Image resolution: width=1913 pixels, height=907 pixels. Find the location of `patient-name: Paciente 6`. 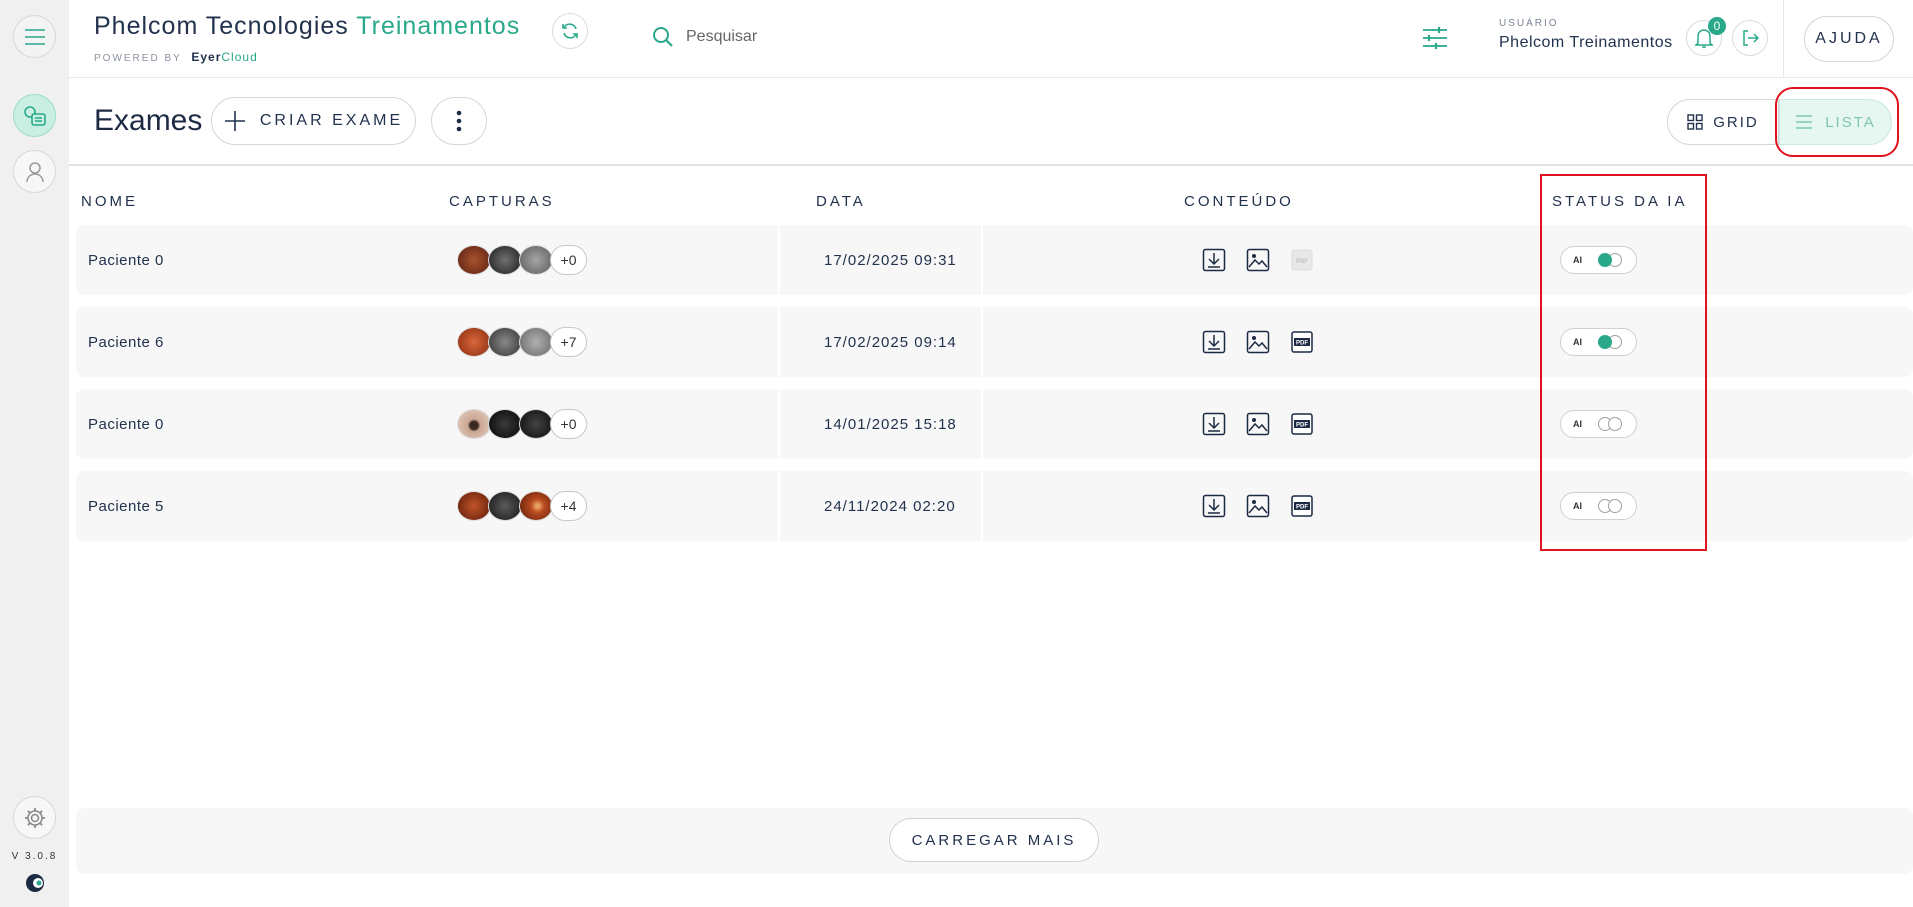

patient-name: Paciente 6 is located at coordinates (126, 342).